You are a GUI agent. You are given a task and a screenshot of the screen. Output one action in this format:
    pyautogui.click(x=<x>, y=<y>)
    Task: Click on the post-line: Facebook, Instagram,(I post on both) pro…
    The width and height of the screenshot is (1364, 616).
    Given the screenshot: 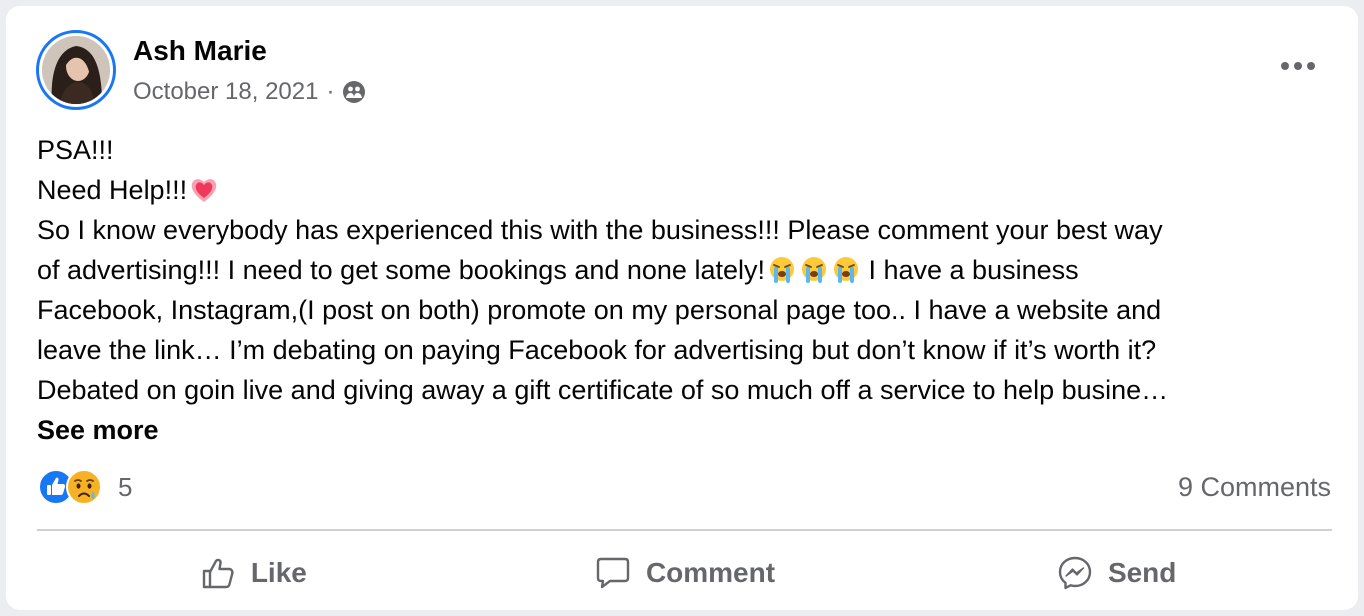 What is the action you would take?
    pyautogui.click(x=599, y=310)
    